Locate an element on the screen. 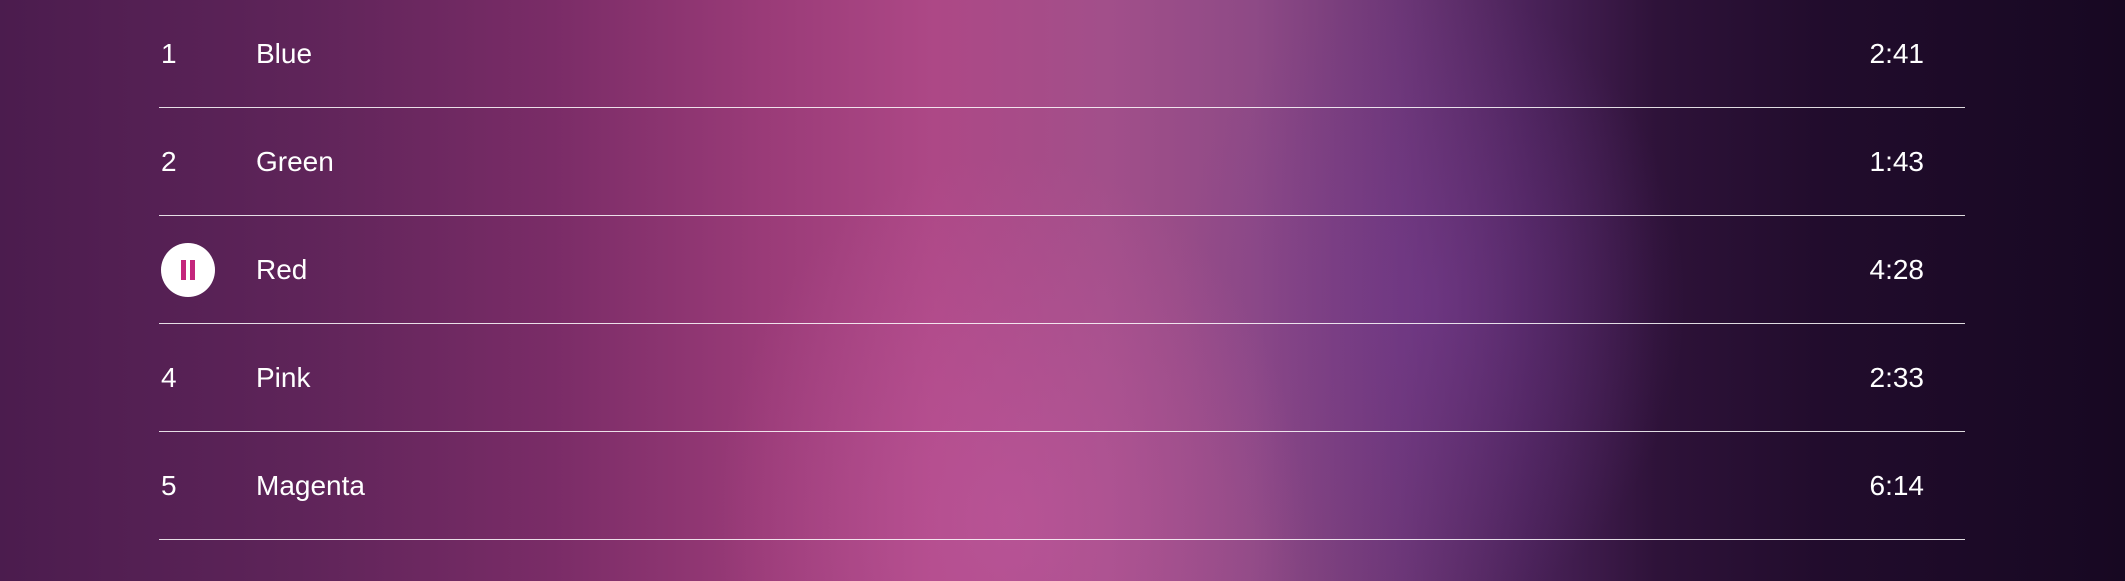 The height and width of the screenshot is (581, 2125). track-duration: 1:43 is located at coordinates (1897, 161).